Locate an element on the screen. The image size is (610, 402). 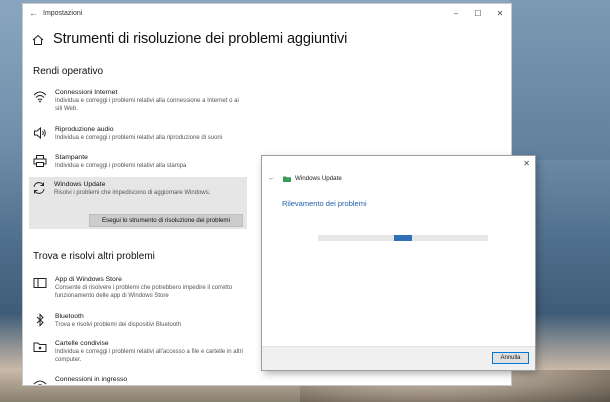
printer-icon is located at coordinates (40, 164).